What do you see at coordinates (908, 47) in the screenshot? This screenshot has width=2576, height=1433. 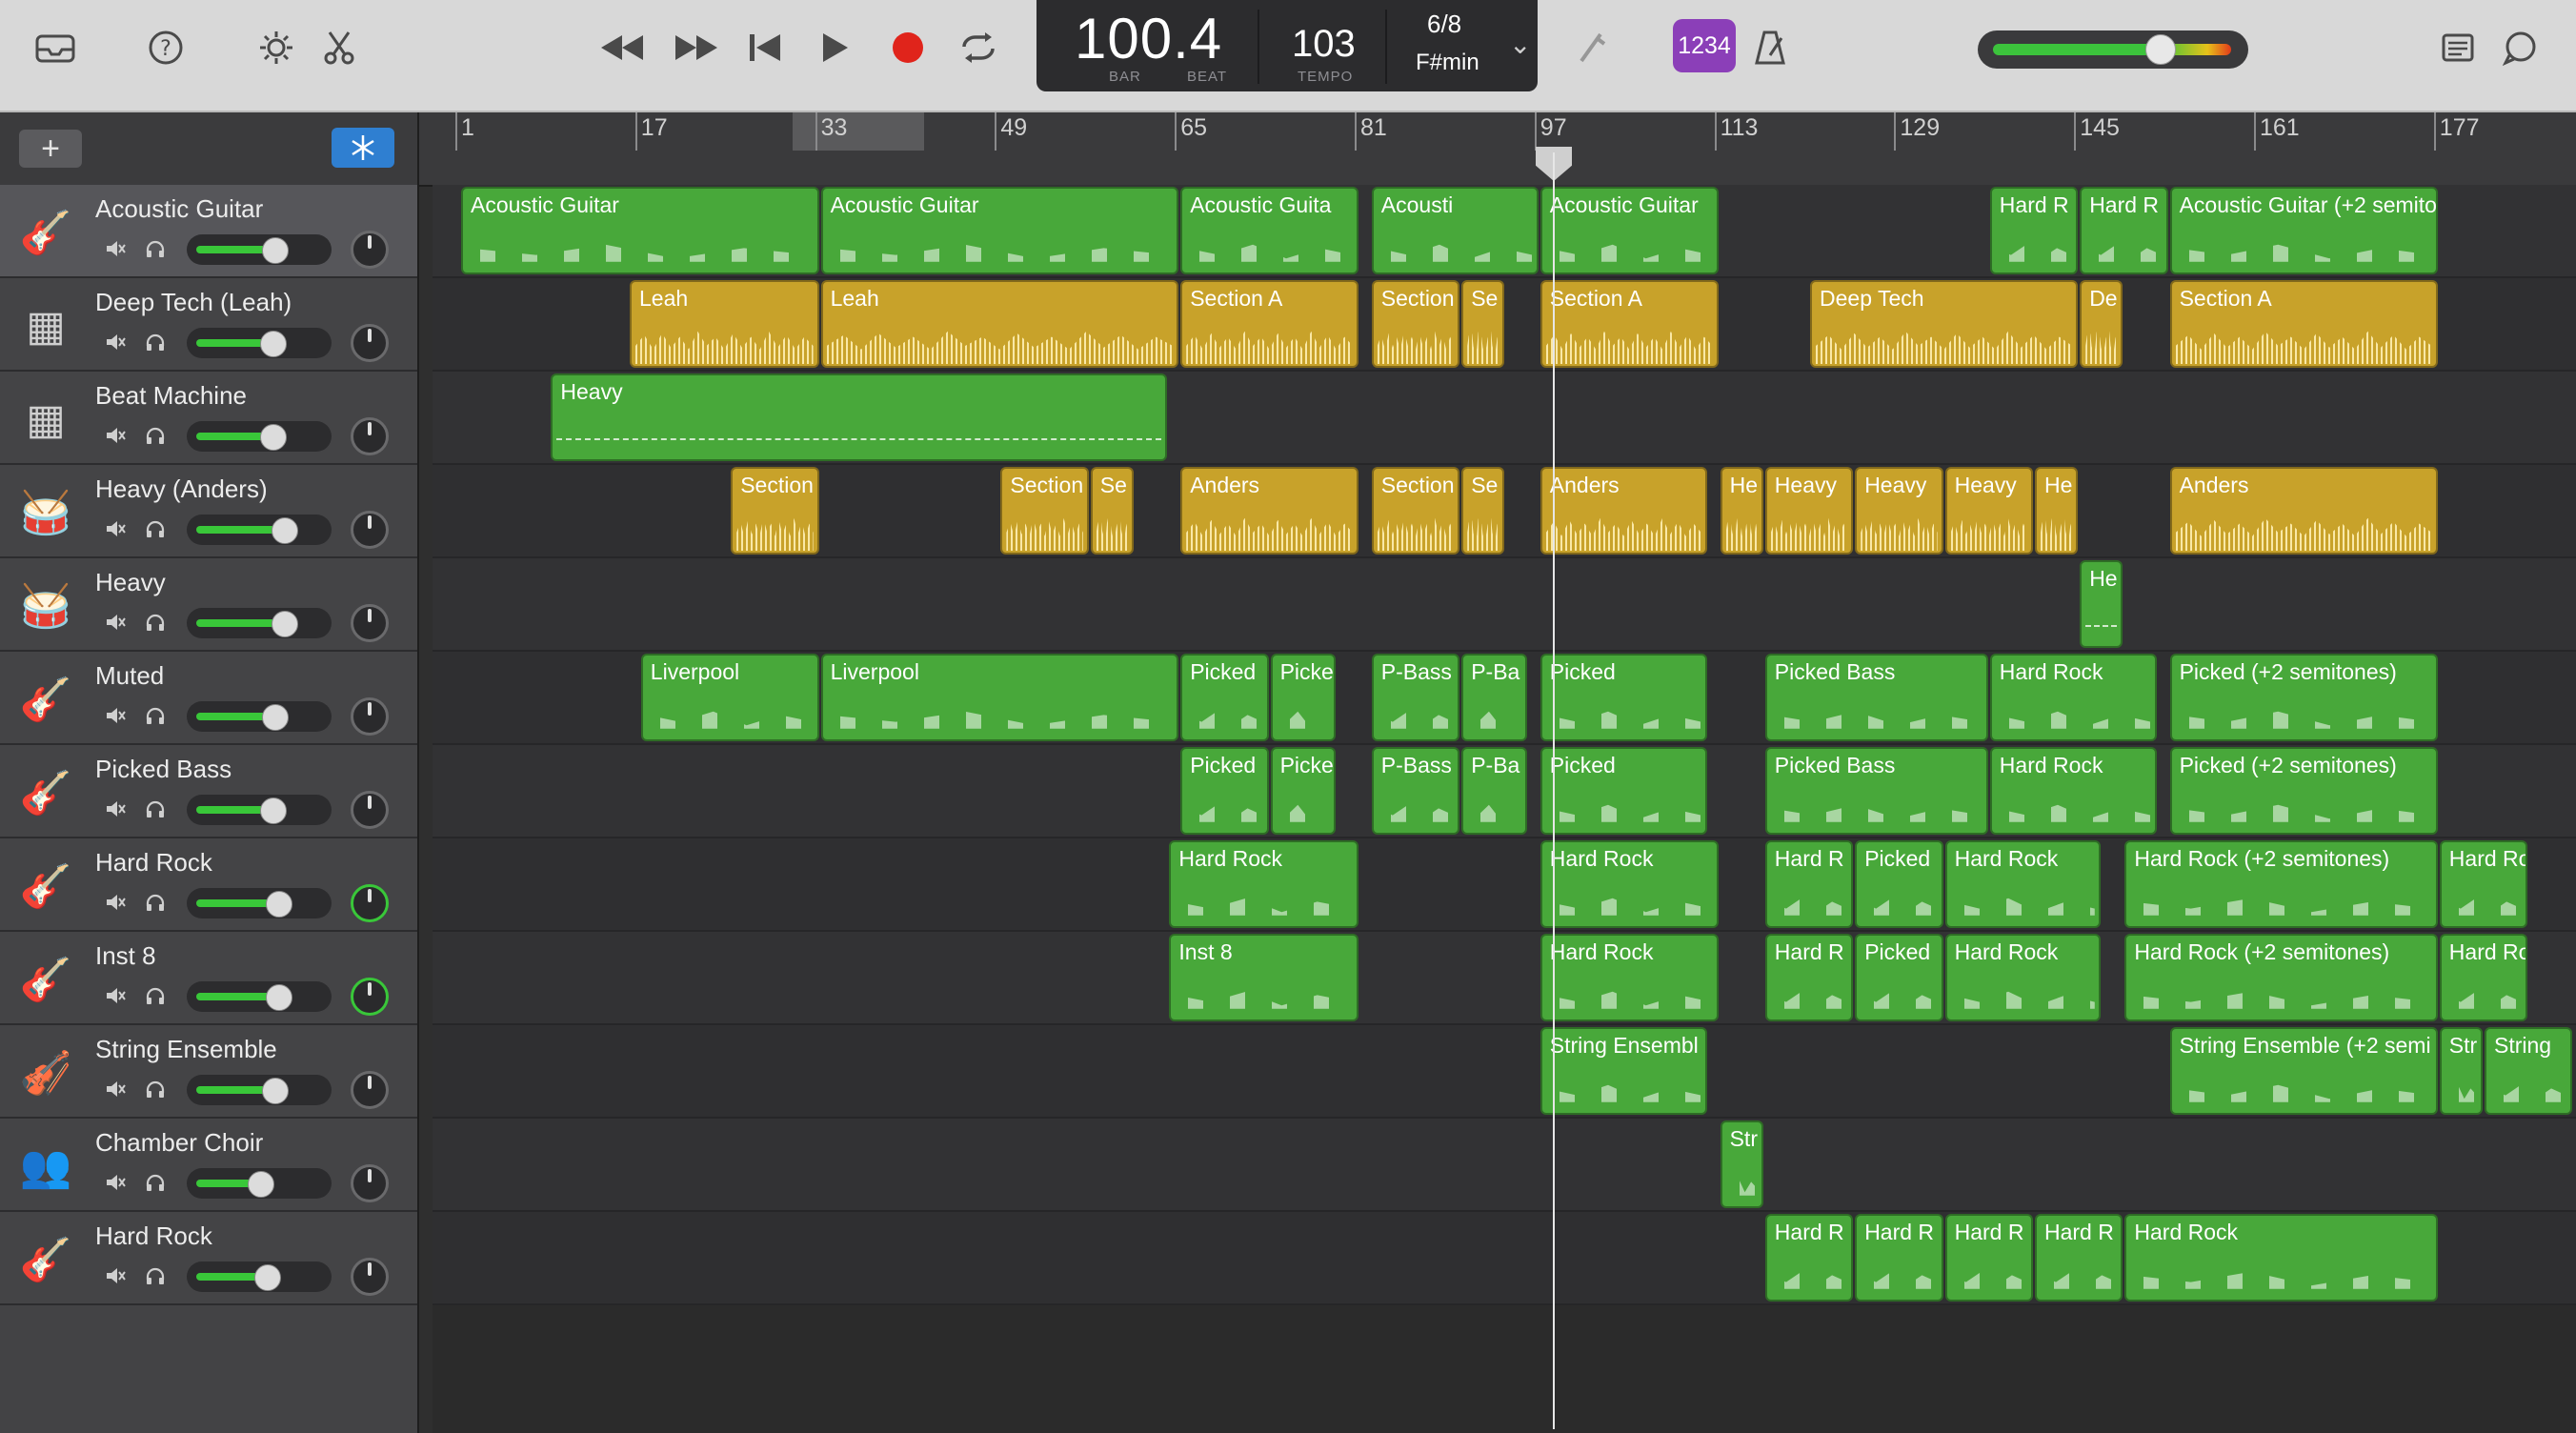 I see `record-button` at bounding box center [908, 47].